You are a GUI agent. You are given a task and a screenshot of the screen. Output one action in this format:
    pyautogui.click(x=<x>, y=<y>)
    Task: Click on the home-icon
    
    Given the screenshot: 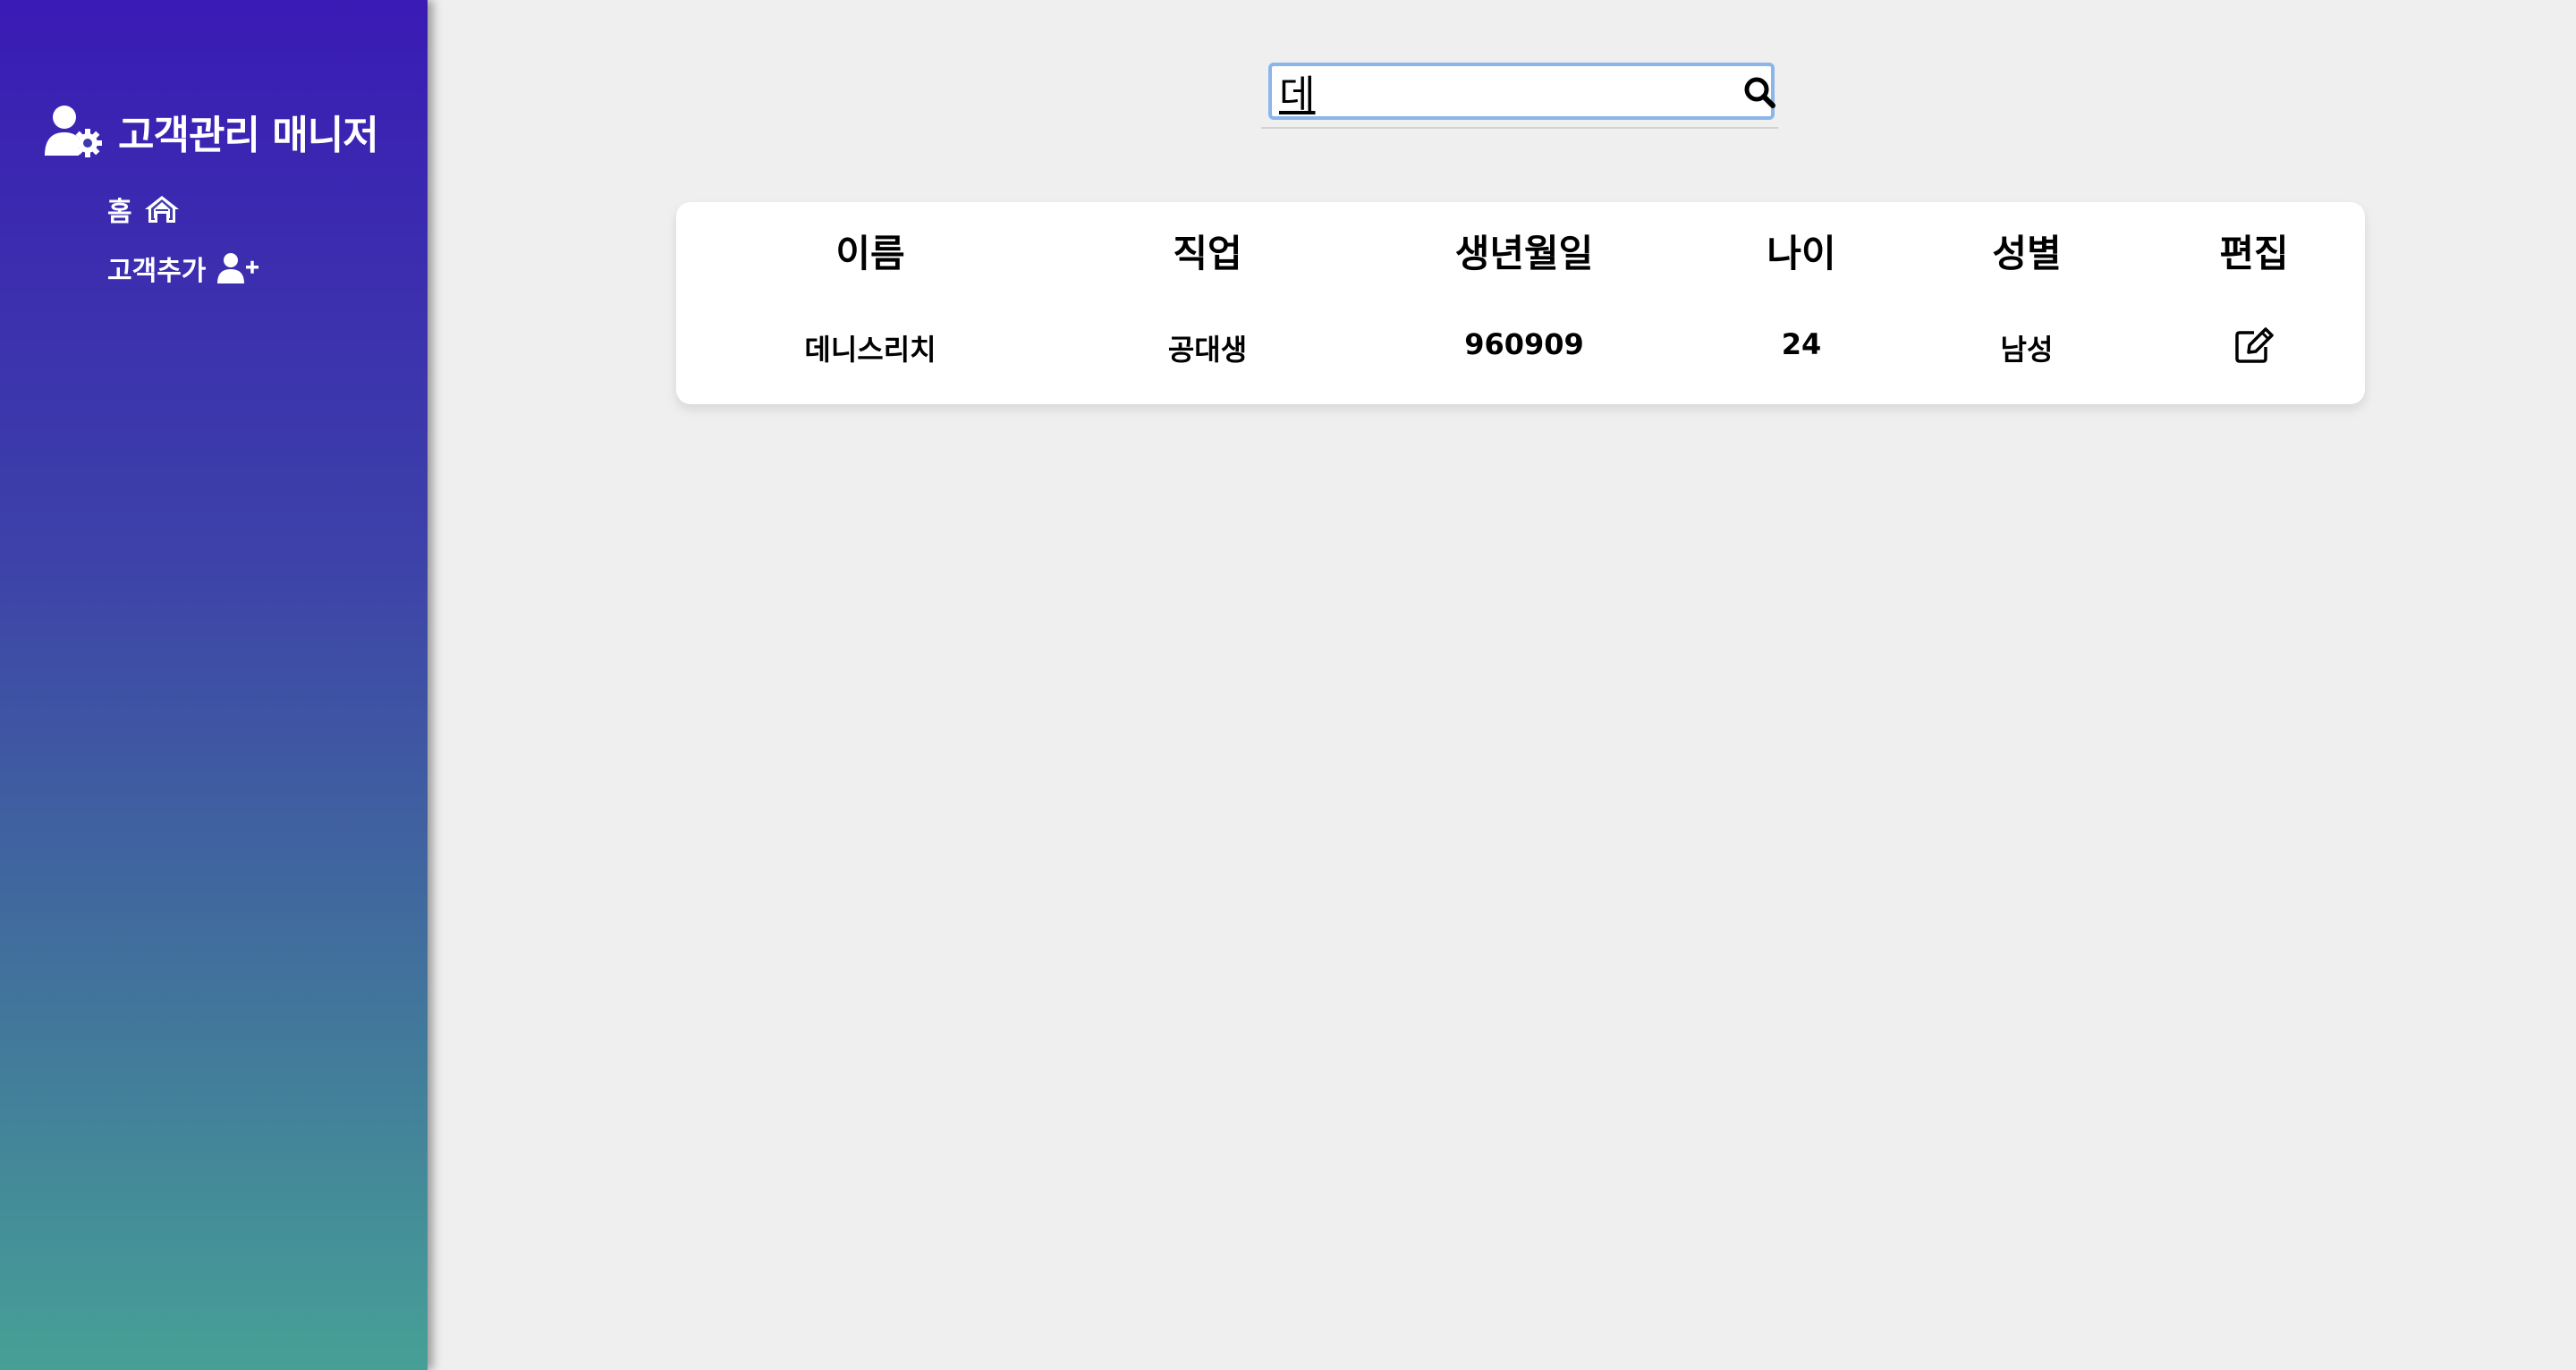 What is the action you would take?
    pyautogui.click(x=161, y=209)
    